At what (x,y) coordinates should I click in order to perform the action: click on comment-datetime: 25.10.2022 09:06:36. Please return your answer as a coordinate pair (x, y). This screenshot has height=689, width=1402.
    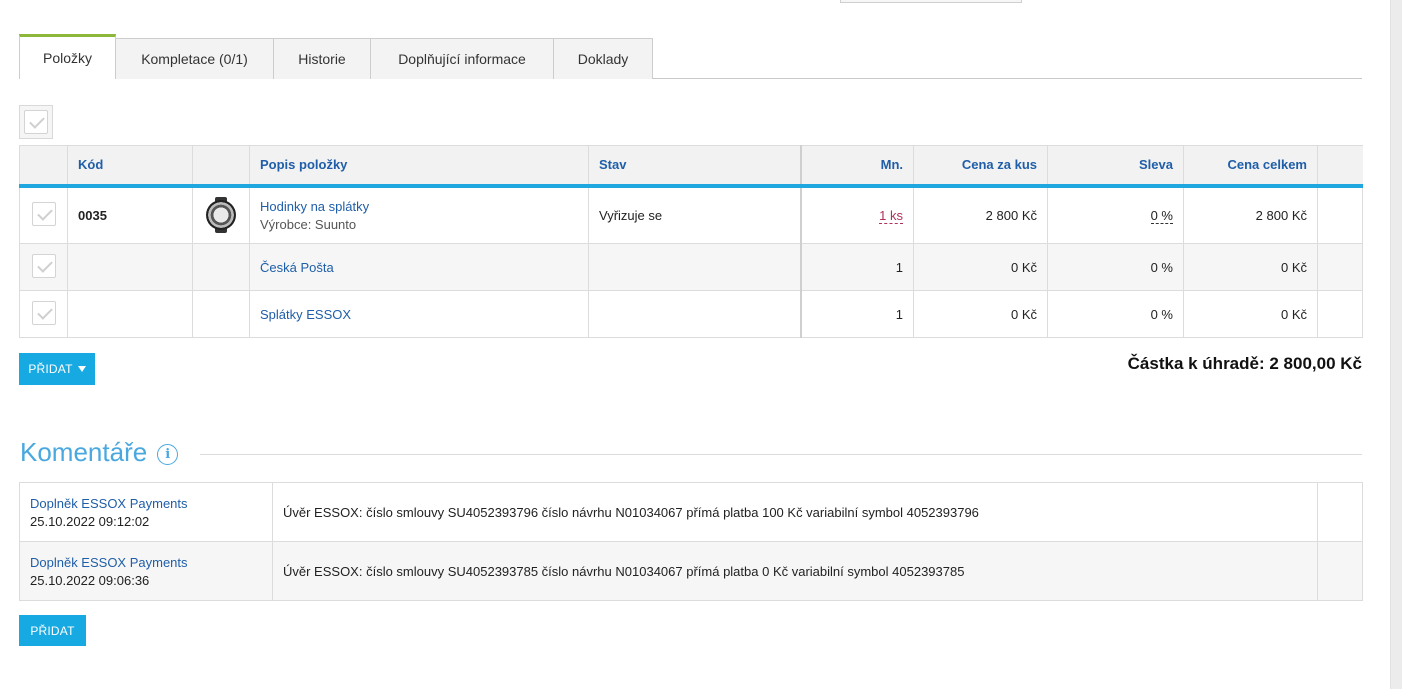
    Looking at the image, I should click on (90, 580).